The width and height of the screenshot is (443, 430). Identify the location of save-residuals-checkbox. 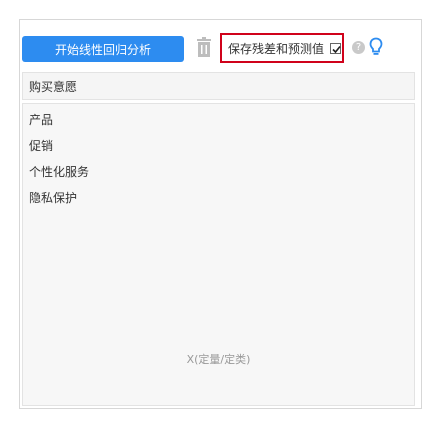
(336, 48).